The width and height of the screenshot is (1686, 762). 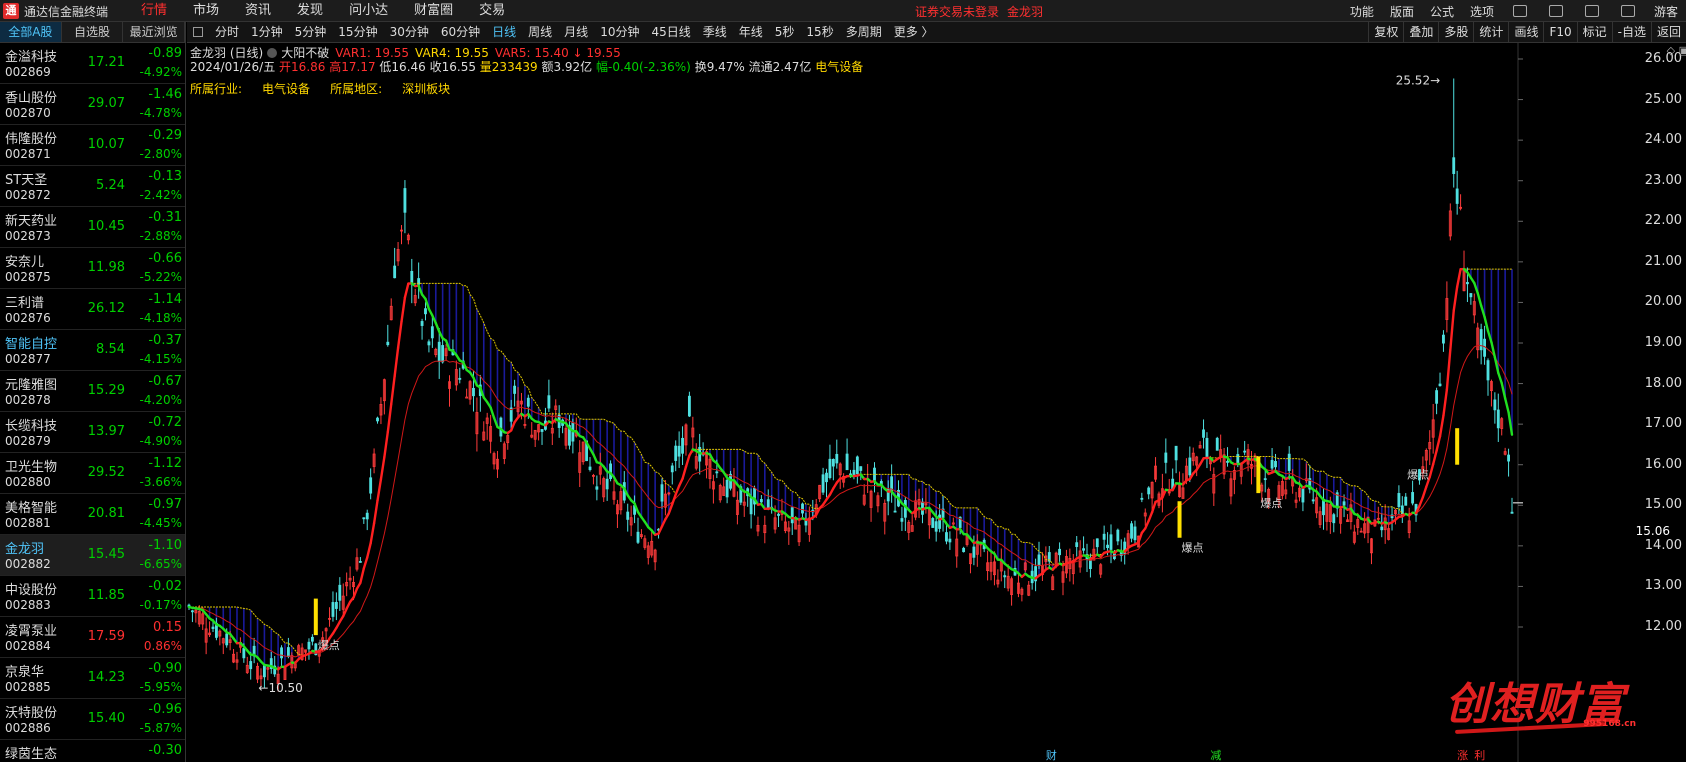 I want to click on stock-row: 元隆雅图 002878 15.29 -0.67 -4.20%, so click(x=92, y=391).